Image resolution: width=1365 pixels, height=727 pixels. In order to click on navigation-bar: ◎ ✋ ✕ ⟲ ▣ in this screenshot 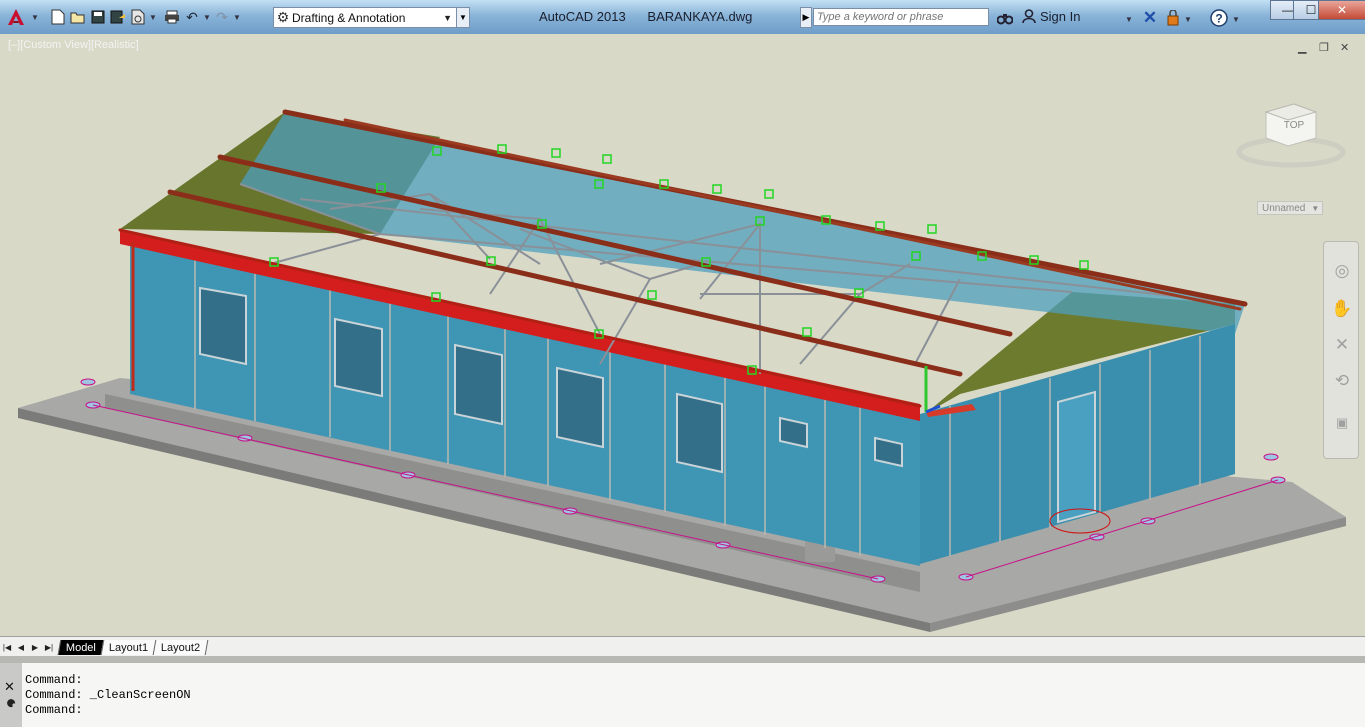, I will do `click(1341, 350)`.